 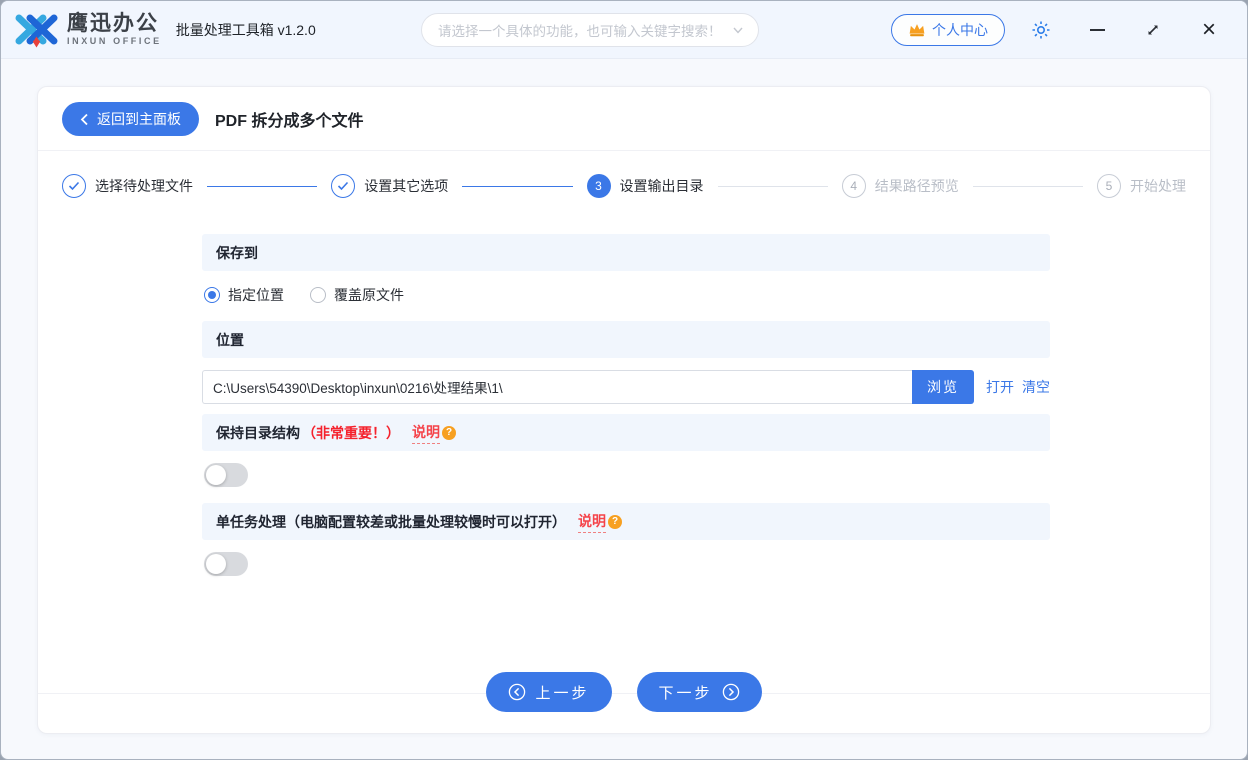 I want to click on search-placeholder: 请选择一个具体的功能，也可输入关键字搜索！, so click(x=580, y=31).